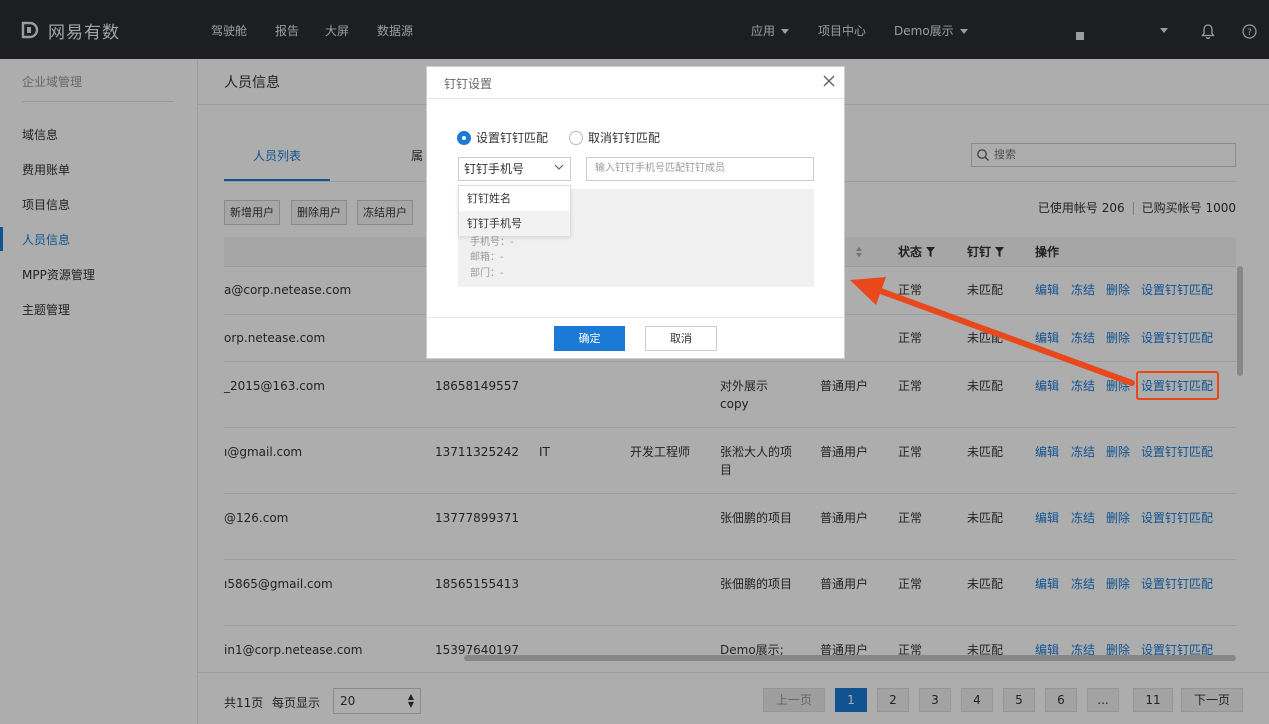 This screenshot has width=1269, height=724. I want to click on modal-footer-divider, so click(635, 317).